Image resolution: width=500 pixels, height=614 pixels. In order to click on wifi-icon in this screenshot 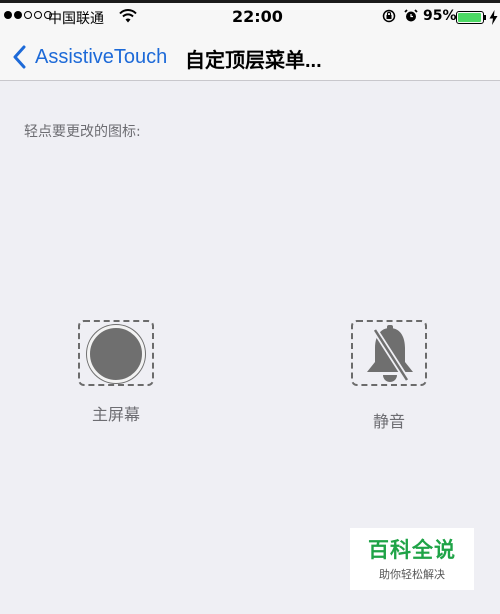, I will do `click(128, 16)`.